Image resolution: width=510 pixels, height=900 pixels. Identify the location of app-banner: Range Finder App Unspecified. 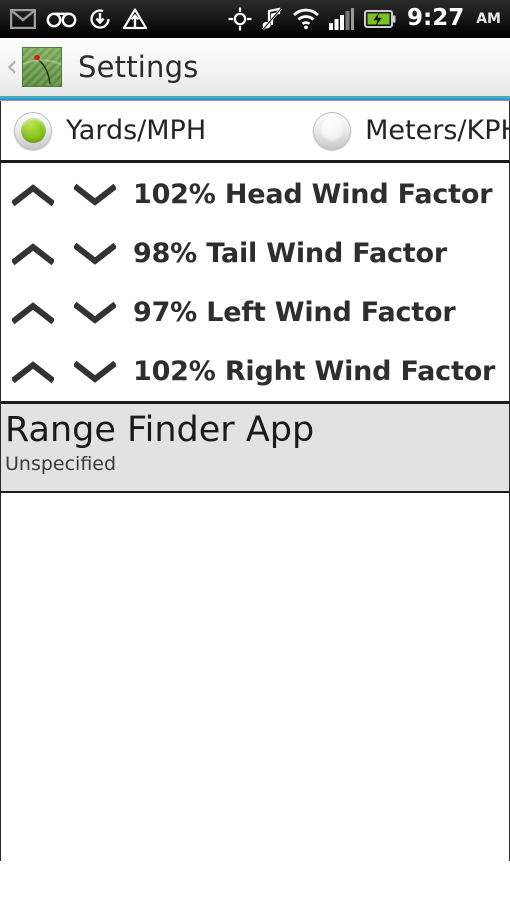
(255, 448).